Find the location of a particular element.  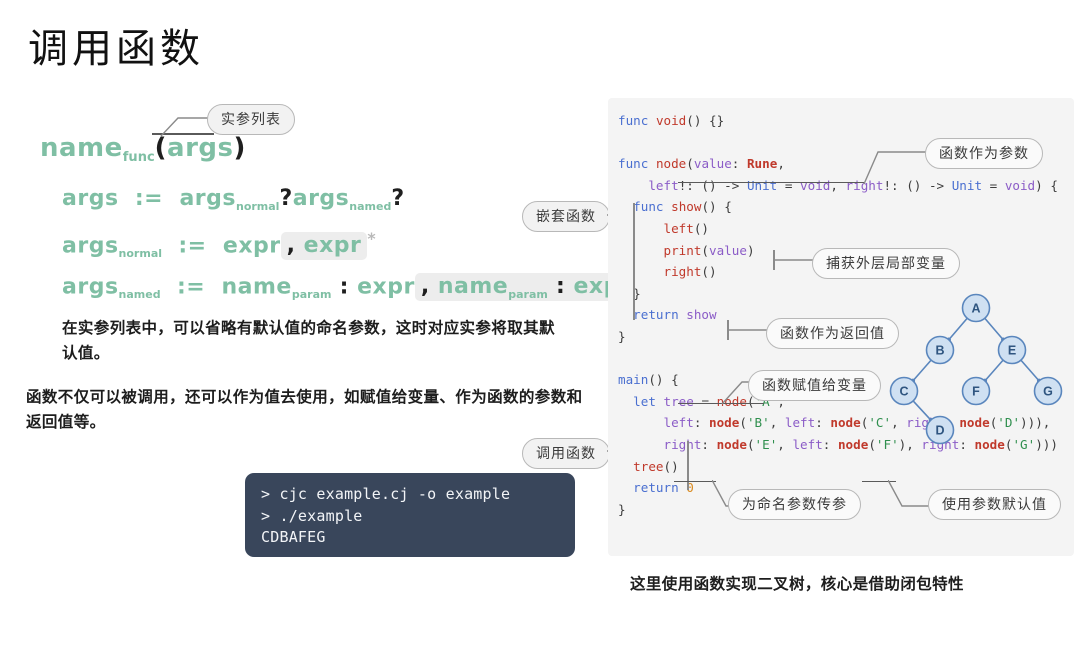

callout-function-to-variable: 函数赋值给变量 is located at coordinates (814, 385).